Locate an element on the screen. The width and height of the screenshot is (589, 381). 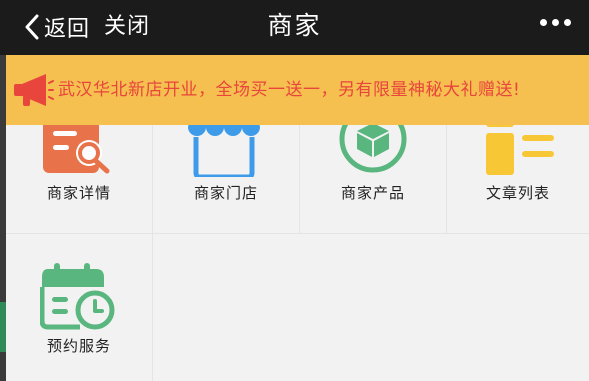
banner-text: 武汉华北新店开业，全场买一送一，另有限量神秘大礼赠送! is located at coordinates (289, 90).